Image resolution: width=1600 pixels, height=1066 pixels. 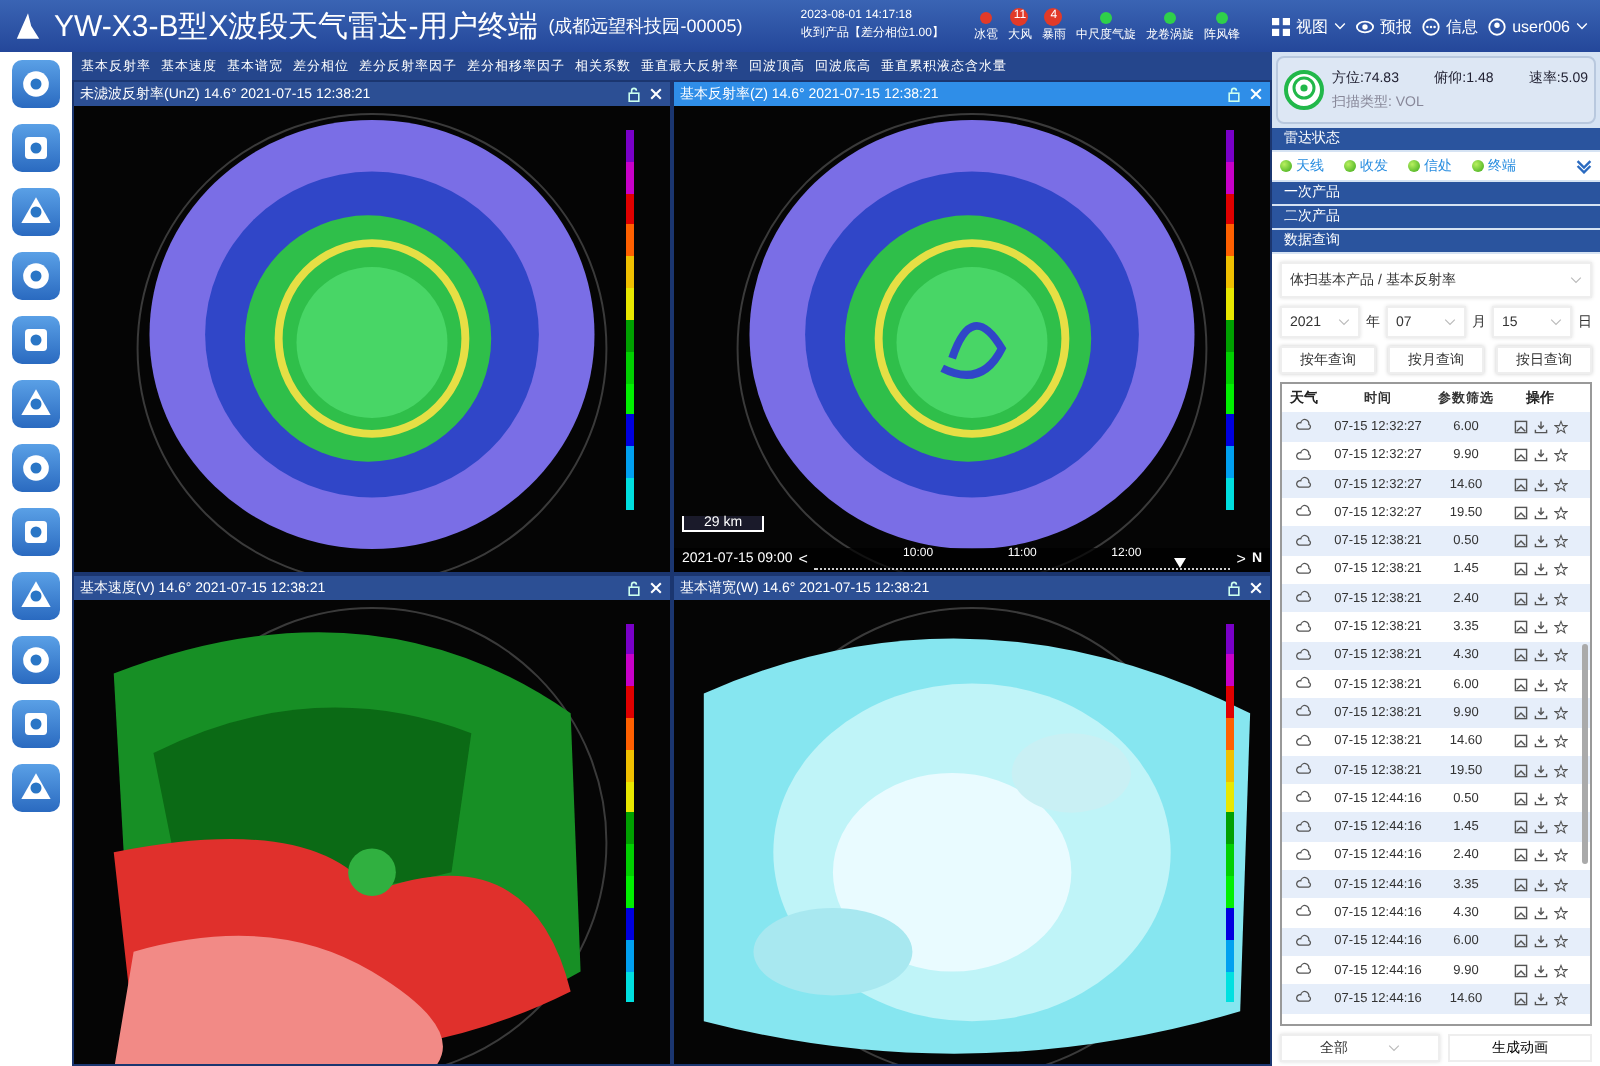 I want to click on menu-button: 预报, so click(x=1384, y=26).